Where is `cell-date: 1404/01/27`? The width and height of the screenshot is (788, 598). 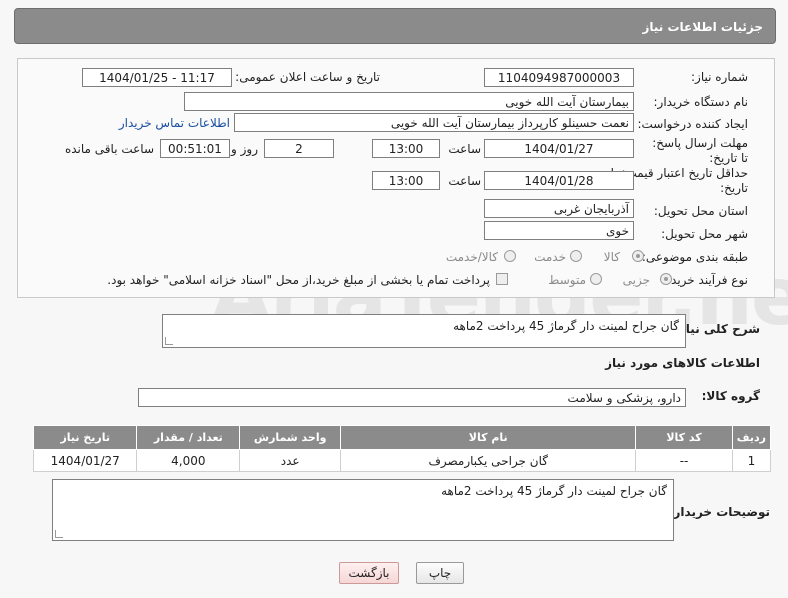 cell-date: 1404/01/27 is located at coordinates (85, 460).